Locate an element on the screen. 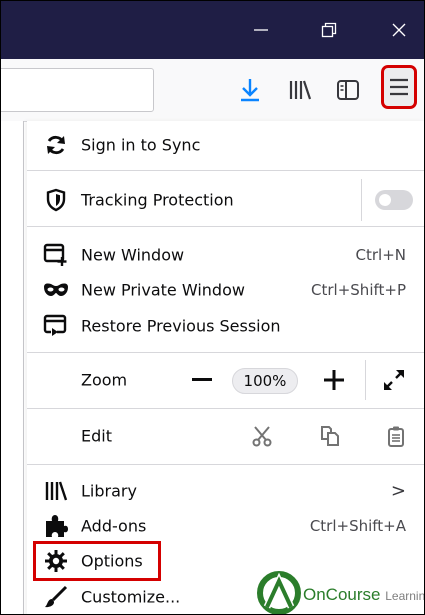  copy-icon is located at coordinates (330, 436).